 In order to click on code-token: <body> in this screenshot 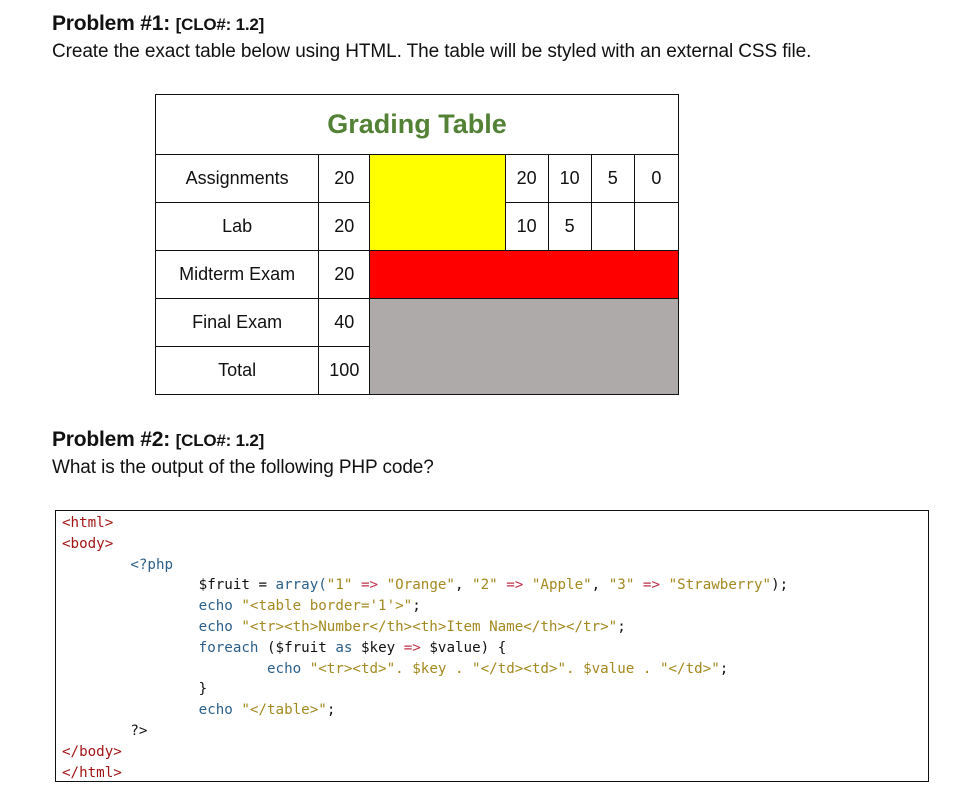, I will do `click(88, 543)`.